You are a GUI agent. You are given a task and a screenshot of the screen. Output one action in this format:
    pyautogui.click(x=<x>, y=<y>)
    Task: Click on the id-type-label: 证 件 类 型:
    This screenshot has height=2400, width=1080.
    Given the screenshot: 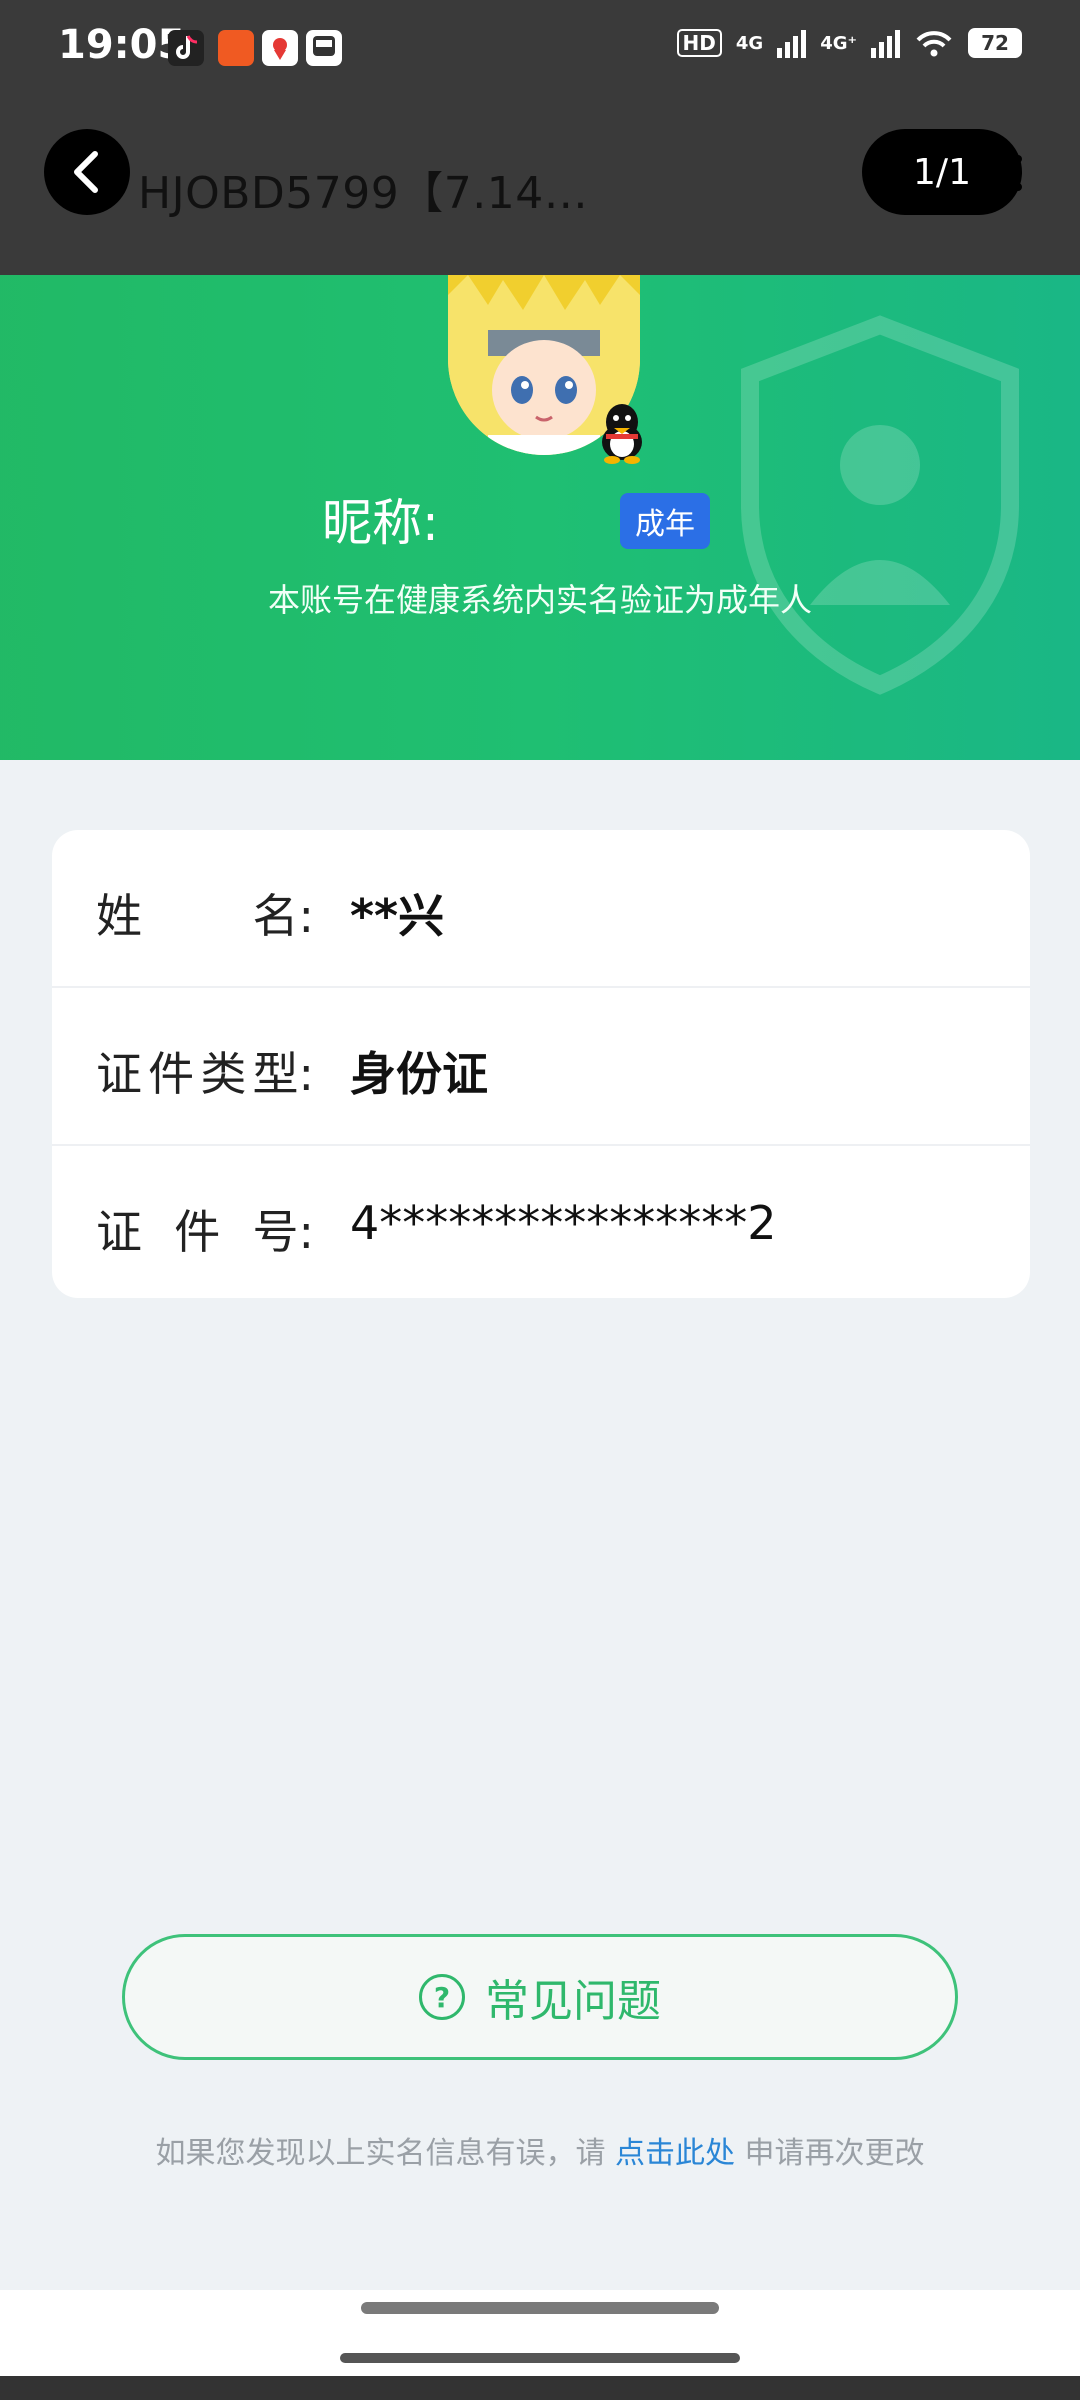 What is the action you would take?
    pyautogui.click(x=205, y=1074)
    